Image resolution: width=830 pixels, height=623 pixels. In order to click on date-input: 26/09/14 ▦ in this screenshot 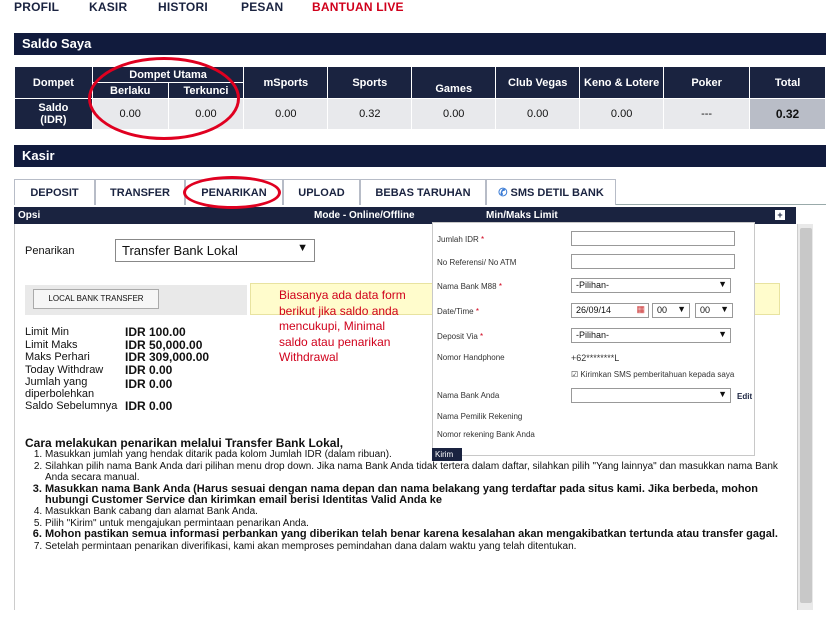, I will do `click(610, 310)`.